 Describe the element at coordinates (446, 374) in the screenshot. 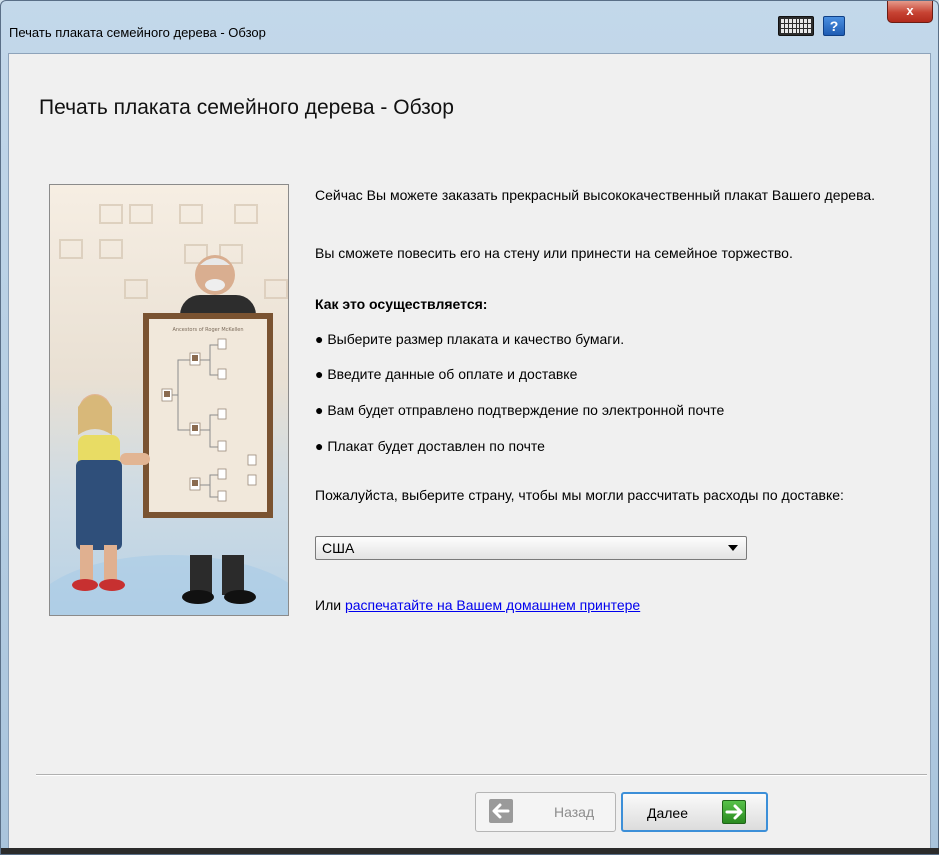

I see `step-item: ● Введите данные об оплате и доставке` at that location.